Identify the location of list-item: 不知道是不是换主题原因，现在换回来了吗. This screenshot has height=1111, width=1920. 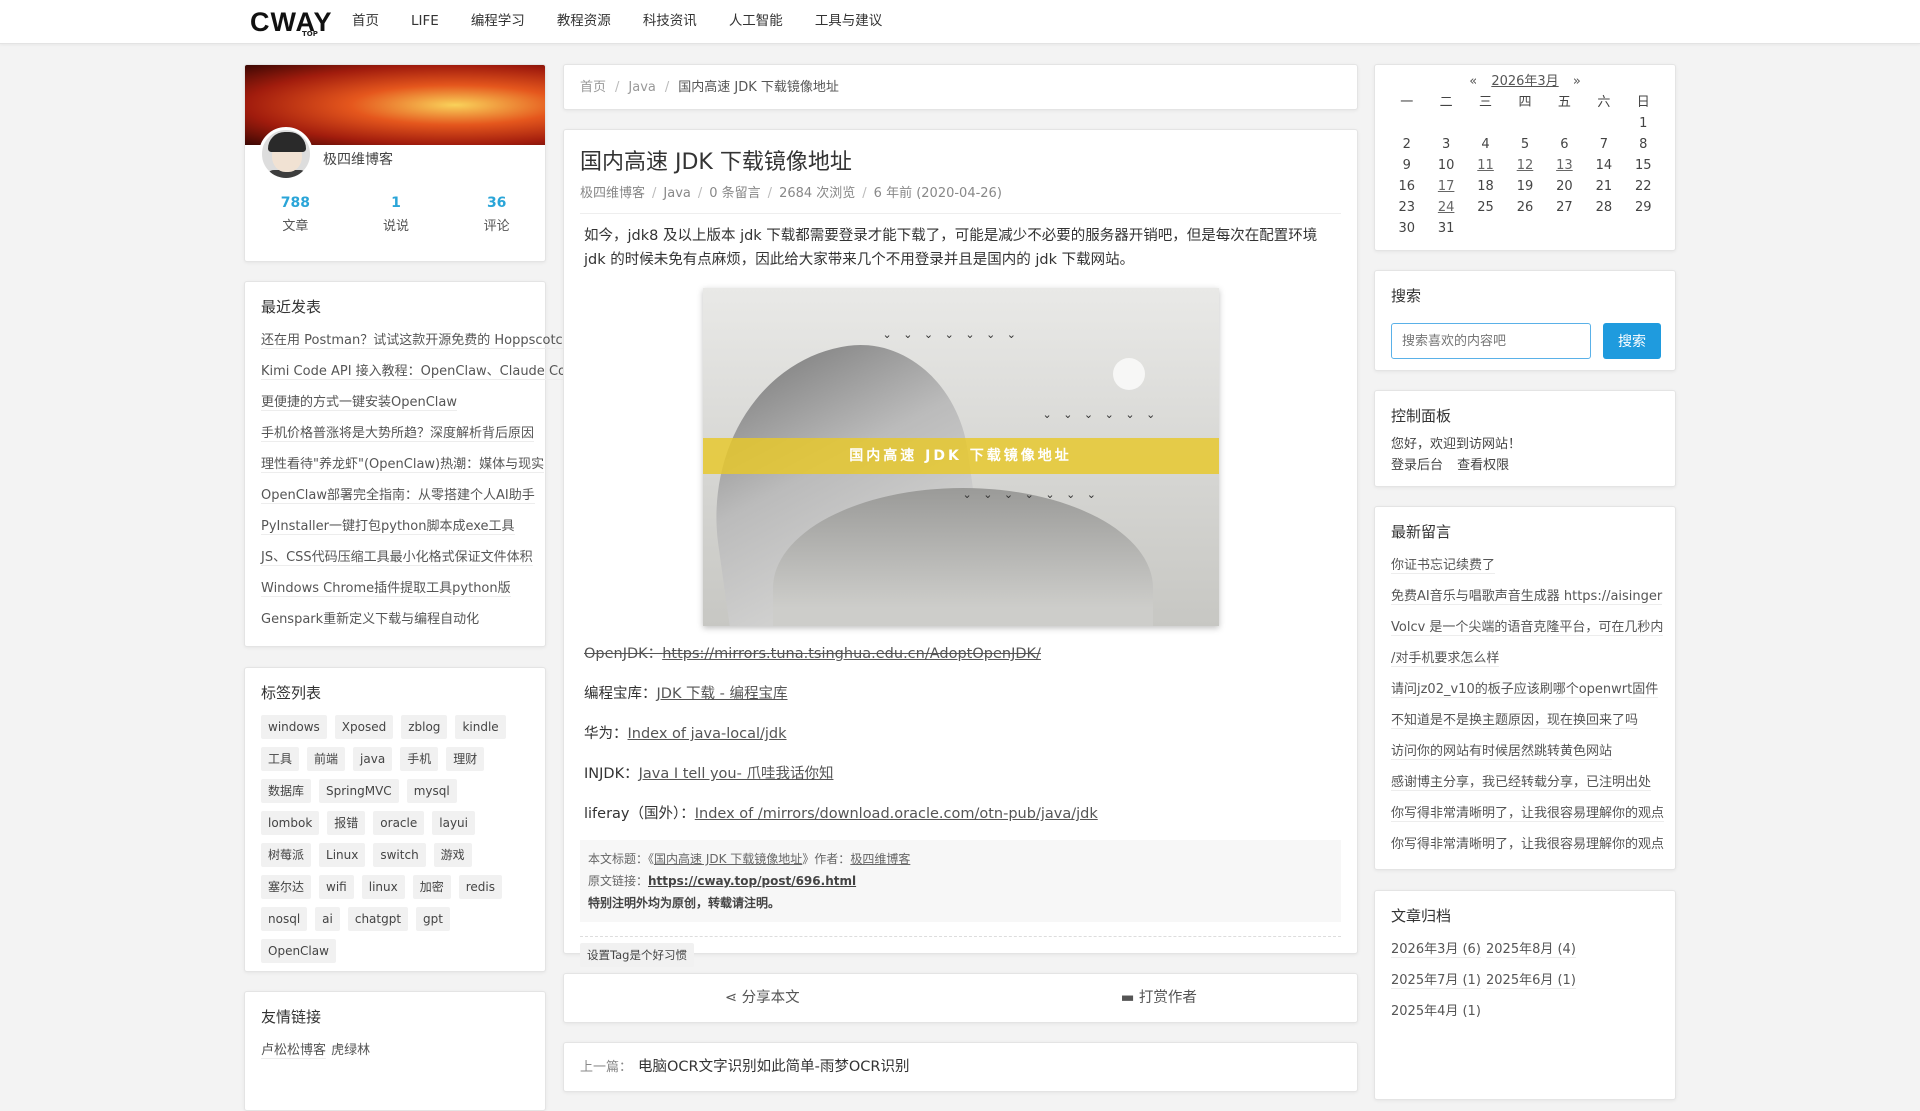
(1515, 721).